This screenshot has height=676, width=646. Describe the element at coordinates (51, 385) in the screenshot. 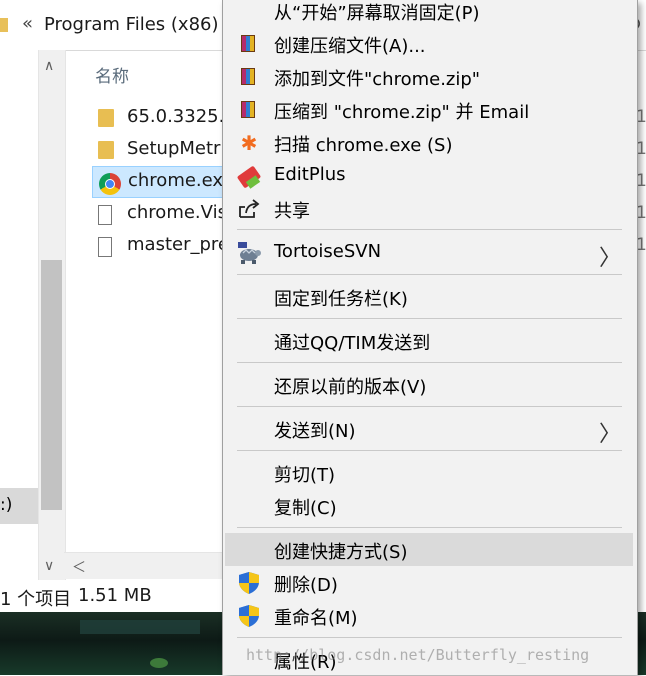

I see `scrollbar-thumb` at that location.